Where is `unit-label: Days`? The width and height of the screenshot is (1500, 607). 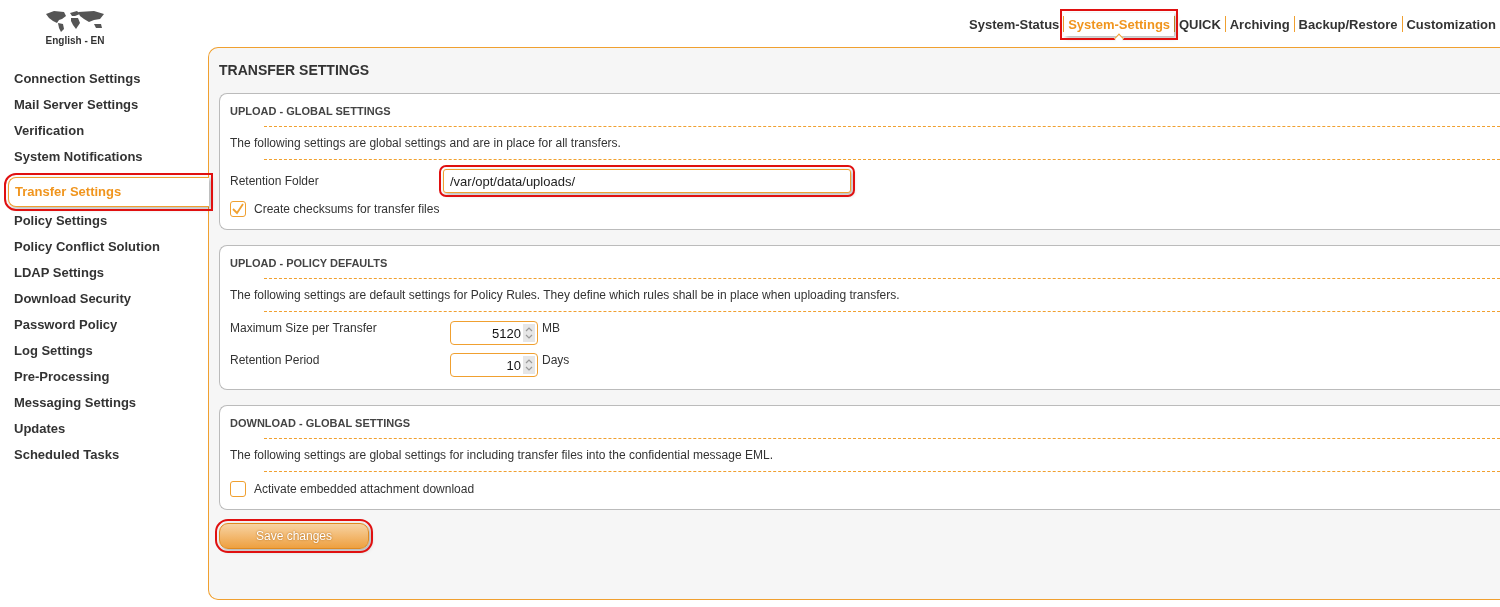 unit-label: Days is located at coordinates (556, 360).